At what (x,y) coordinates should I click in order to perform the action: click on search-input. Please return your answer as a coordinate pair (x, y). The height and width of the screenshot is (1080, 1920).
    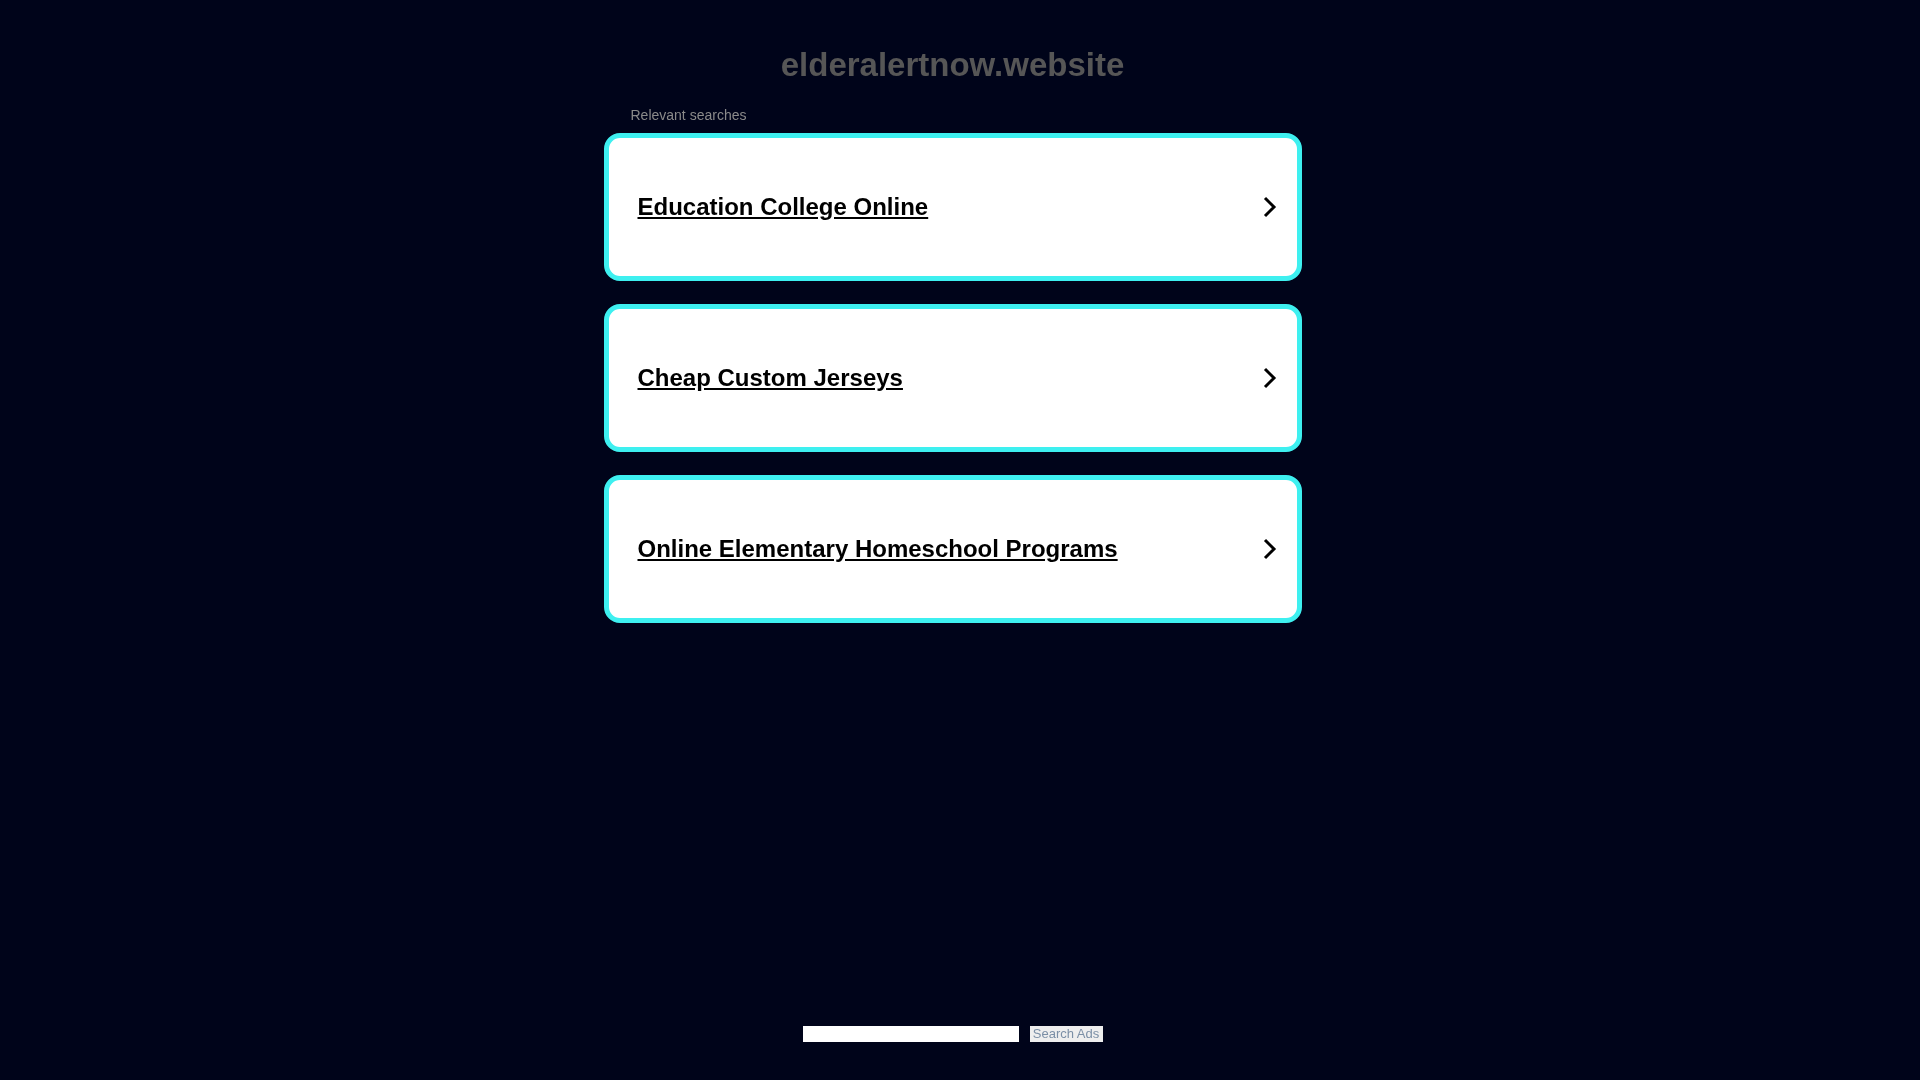
    Looking at the image, I should click on (910, 1034).